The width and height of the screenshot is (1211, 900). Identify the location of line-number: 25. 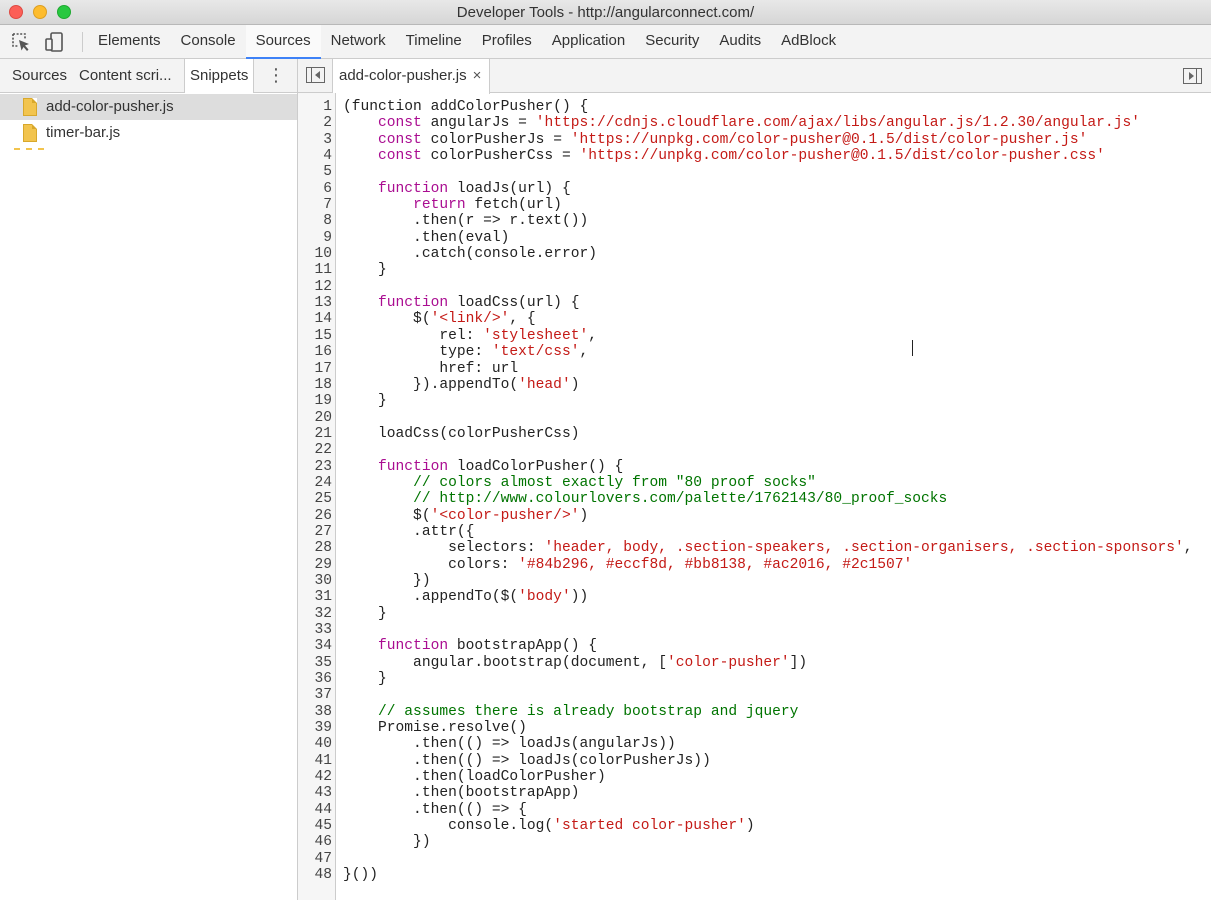
(315, 499).